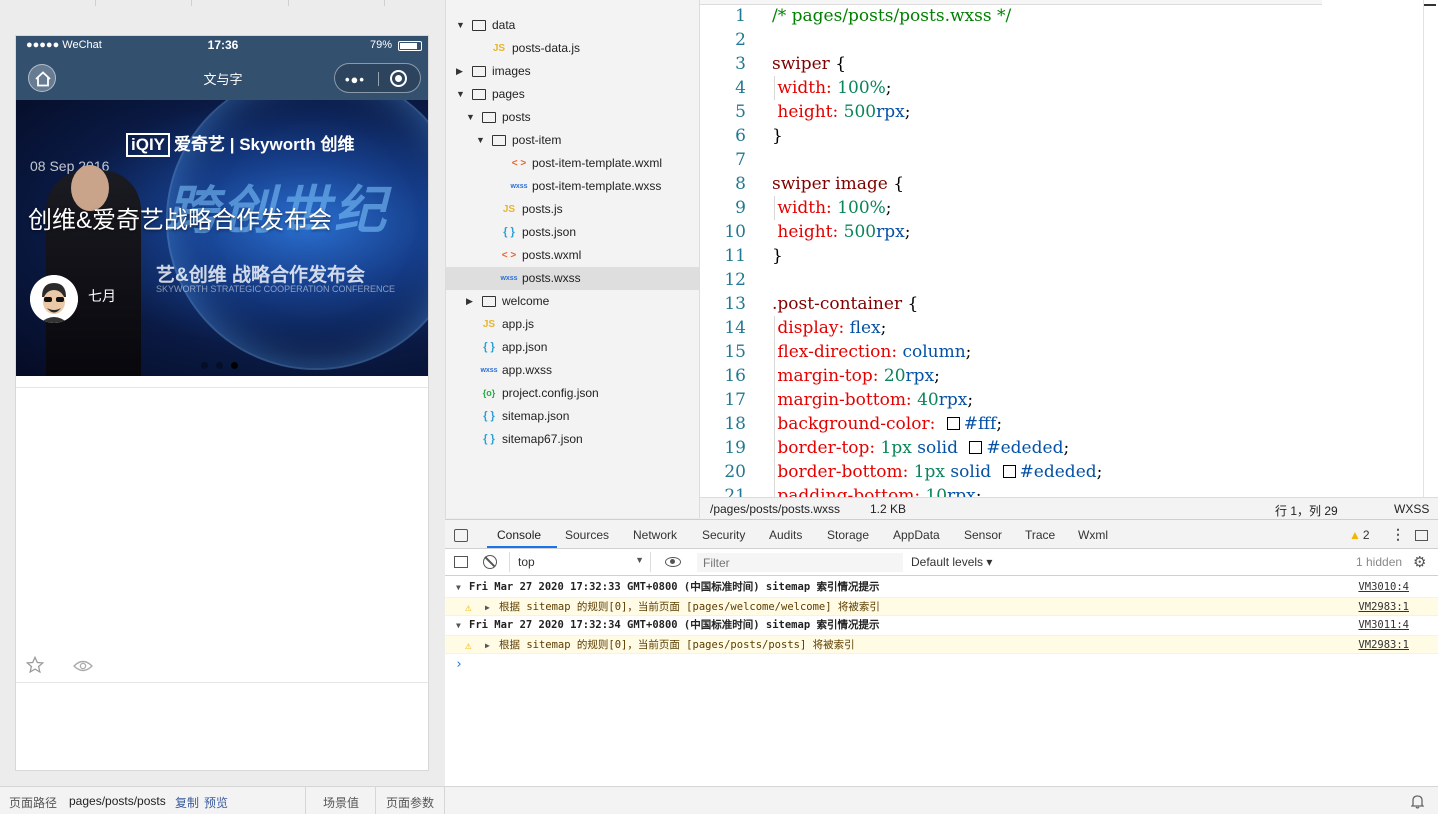 This screenshot has width=1438, height=814. What do you see at coordinates (983, 535) in the screenshot?
I see `tab-sensor: Sensor` at bounding box center [983, 535].